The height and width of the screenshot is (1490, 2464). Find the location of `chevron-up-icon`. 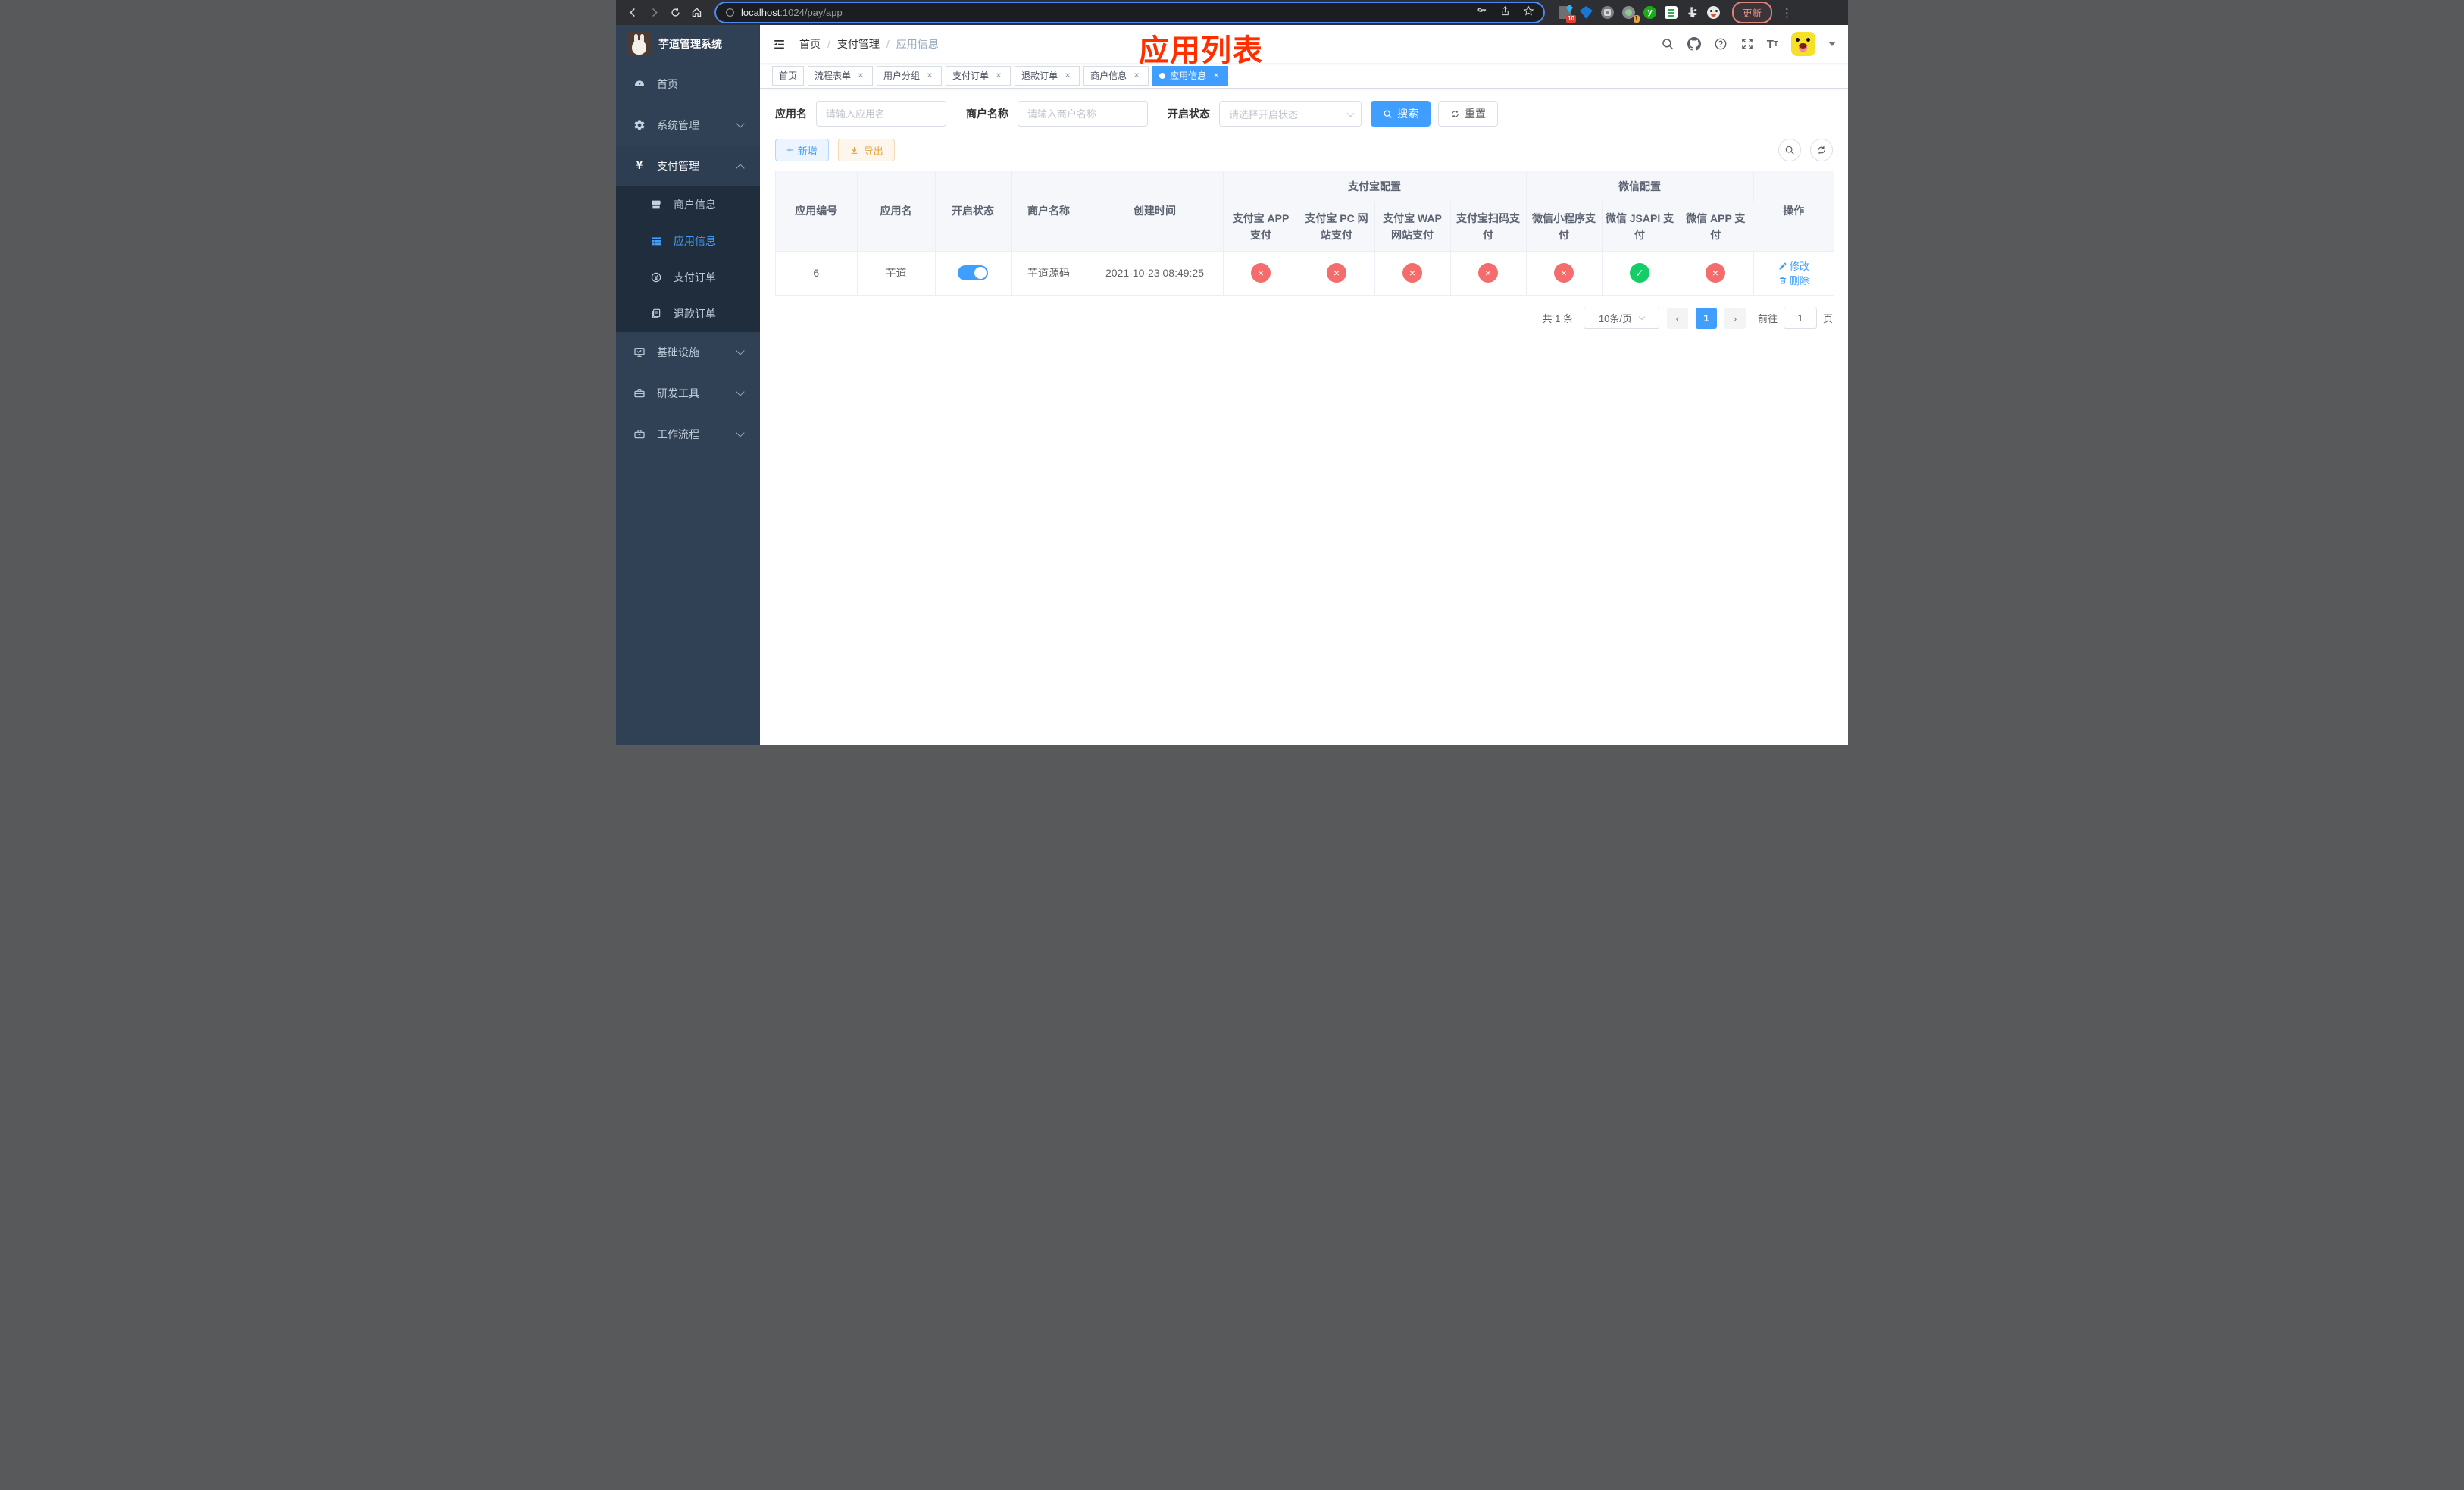

chevron-up-icon is located at coordinates (740, 169).